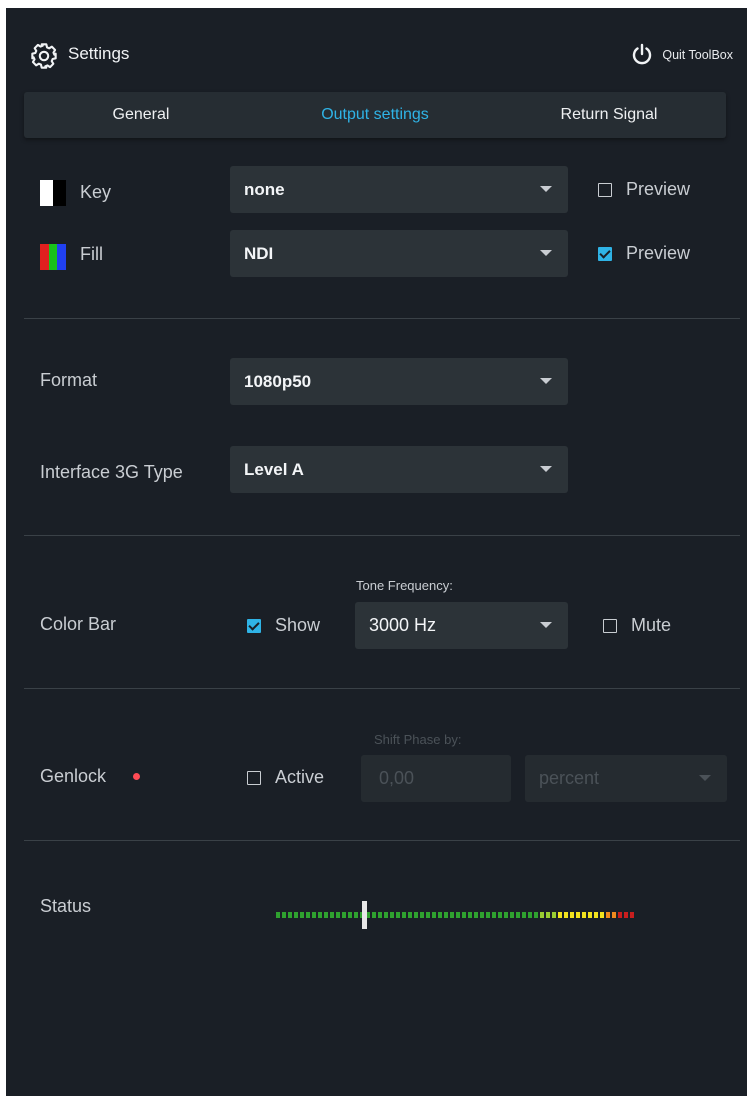 The height and width of the screenshot is (1096, 753). What do you see at coordinates (69, 380) in the screenshot?
I see `format-label: Format` at bounding box center [69, 380].